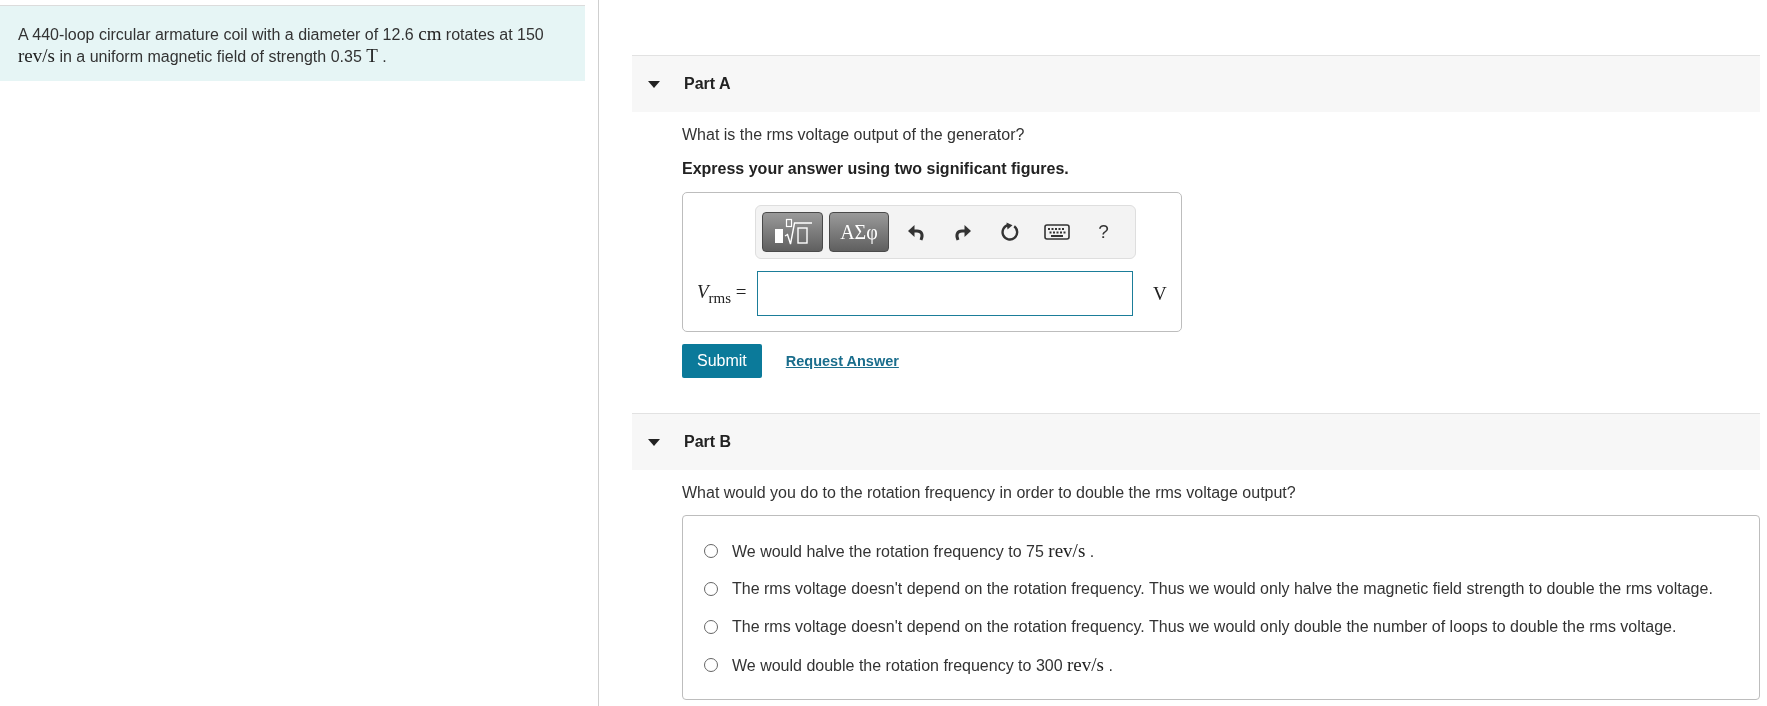  What do you see at coordinates (707, 84) in the screenshot?
I see `part-title: Part A` at bounding box center [707, 84].